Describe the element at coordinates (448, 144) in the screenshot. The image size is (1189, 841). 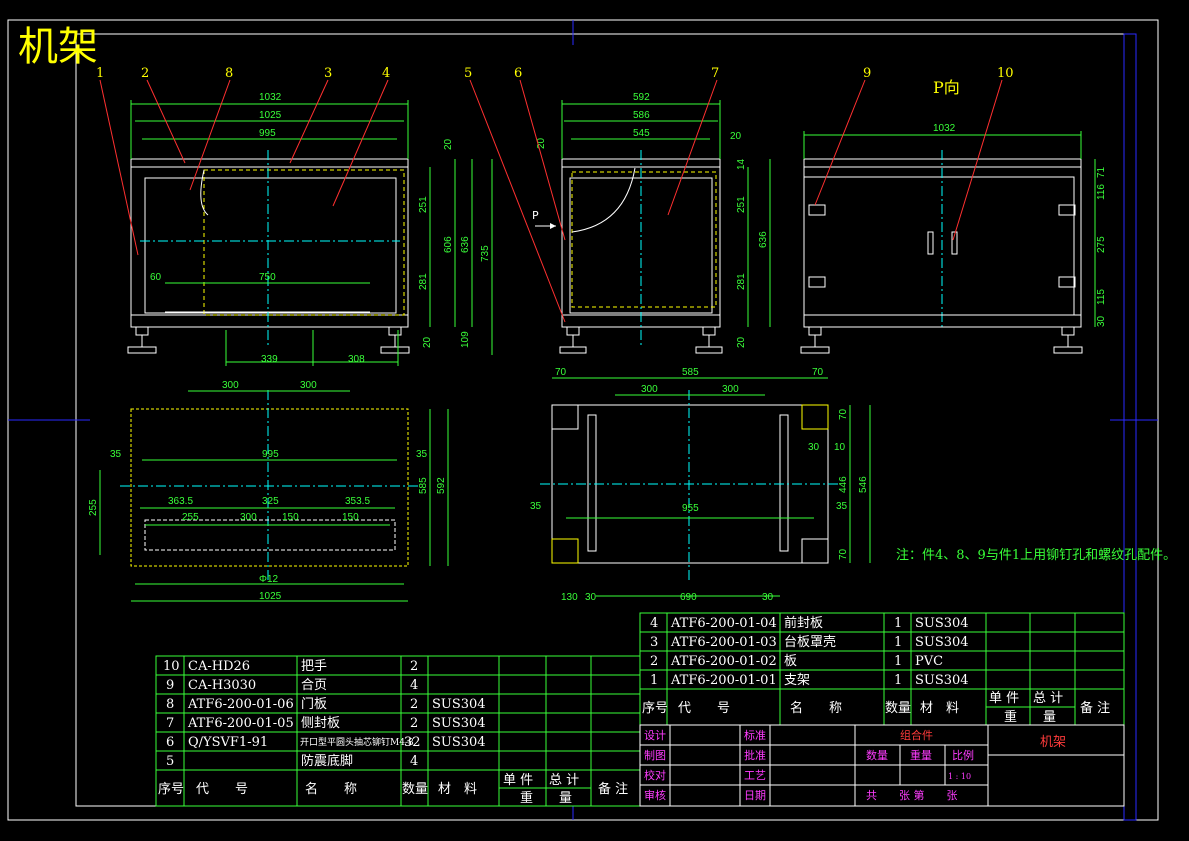
I see `dim-fv-20a: 20` at that location.